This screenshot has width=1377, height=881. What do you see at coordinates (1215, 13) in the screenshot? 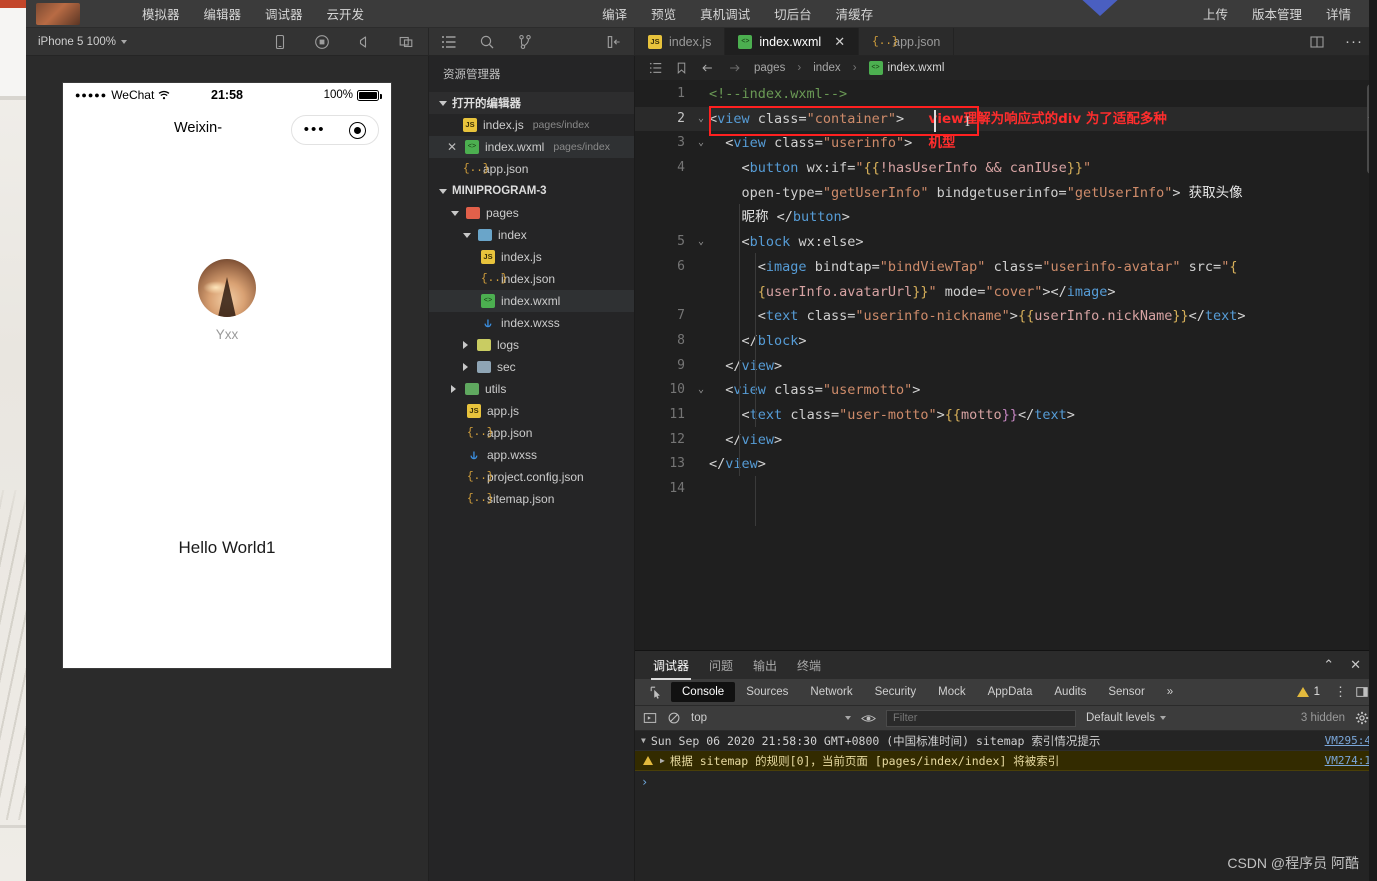
I see `menu-item-upload: 上传` at bounding box center [1215, 13].